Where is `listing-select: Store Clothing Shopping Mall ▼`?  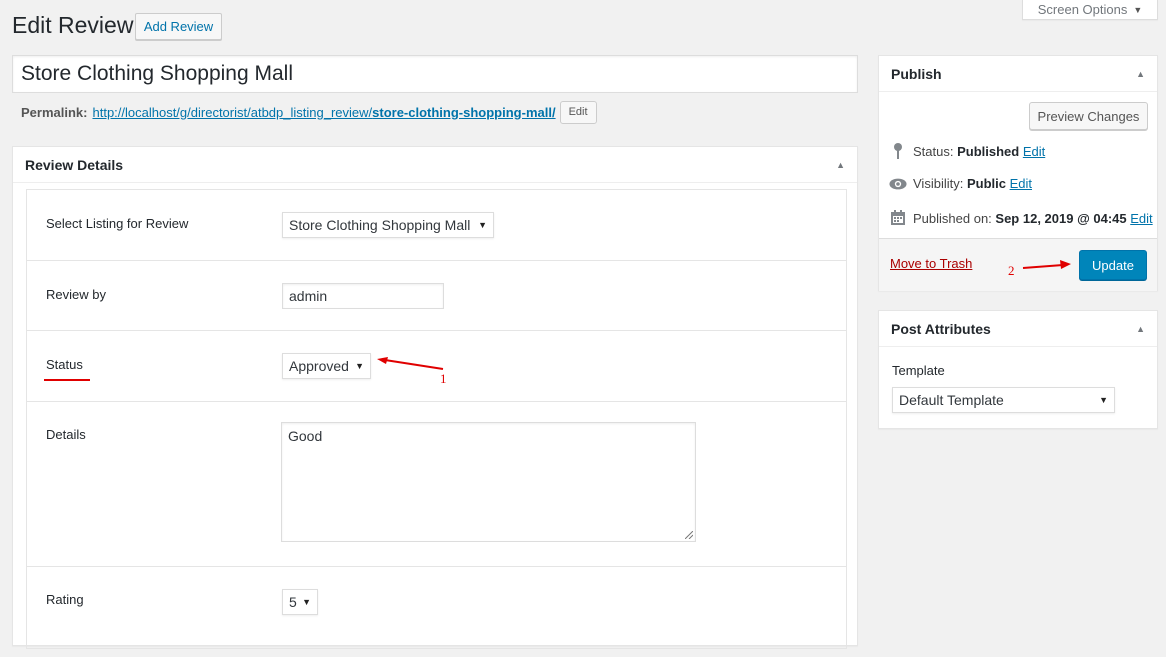 listing-select: Store Clothing Shopping Mall ▼ is located at coordinates (388, 225).